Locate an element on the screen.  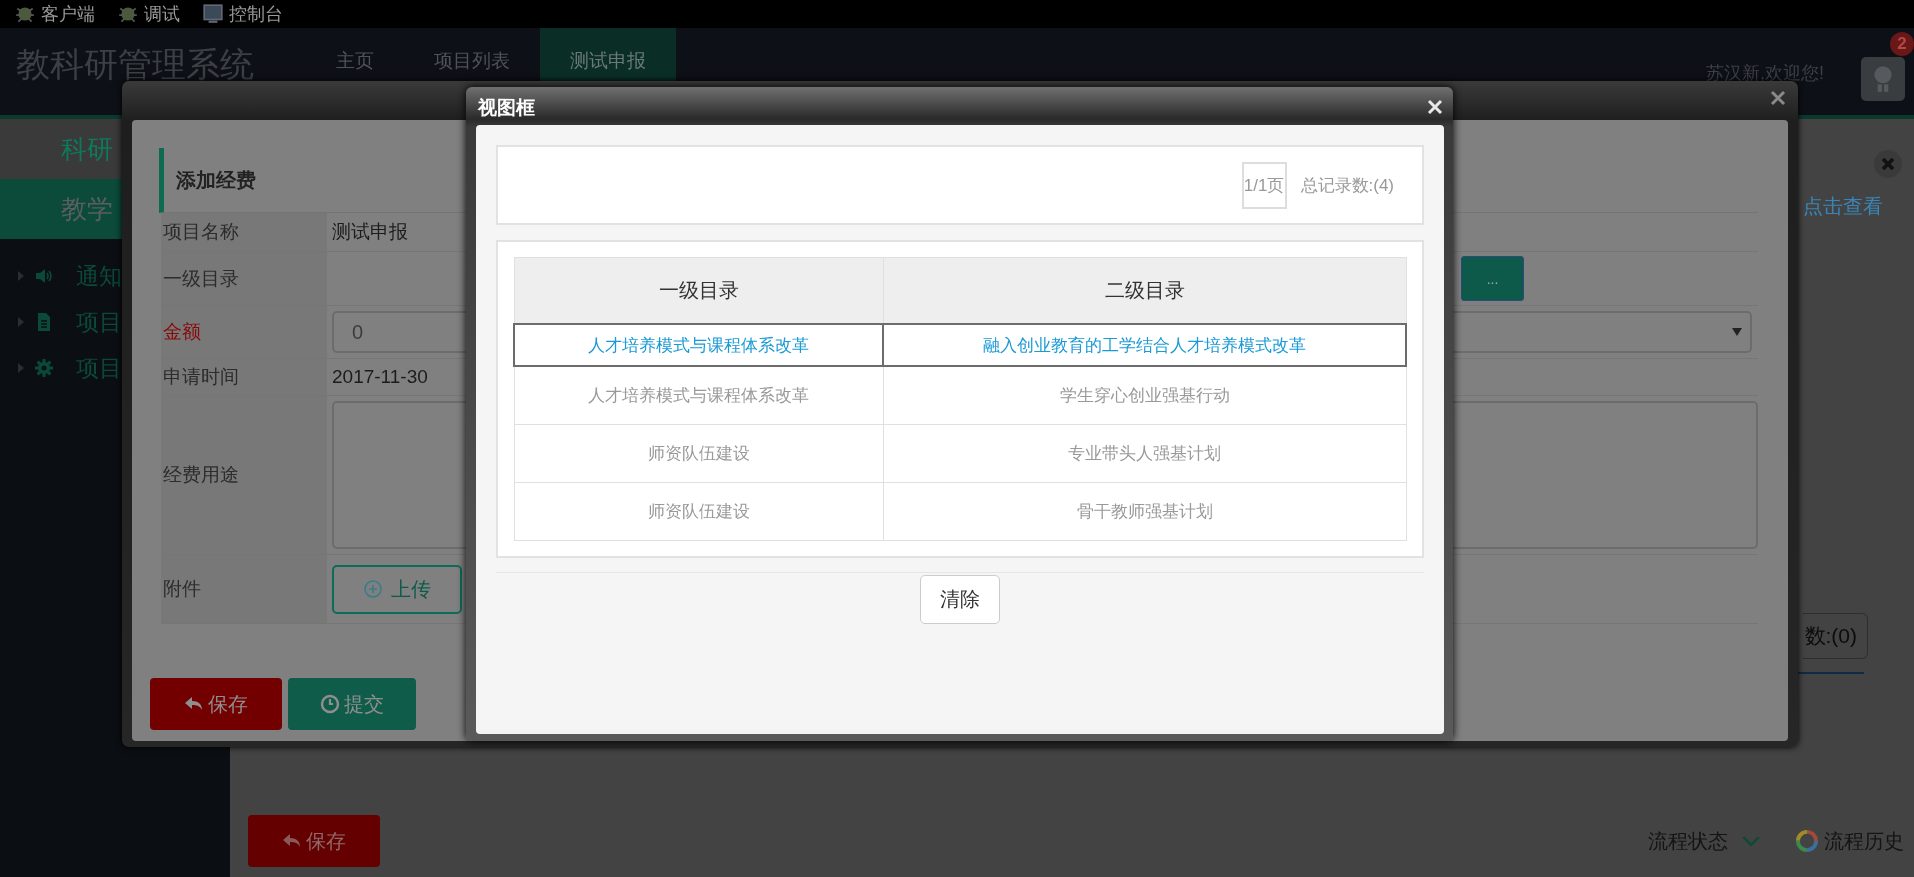
table-cell: 专业带头人强基计划 is located at coordinates (1144, 453).